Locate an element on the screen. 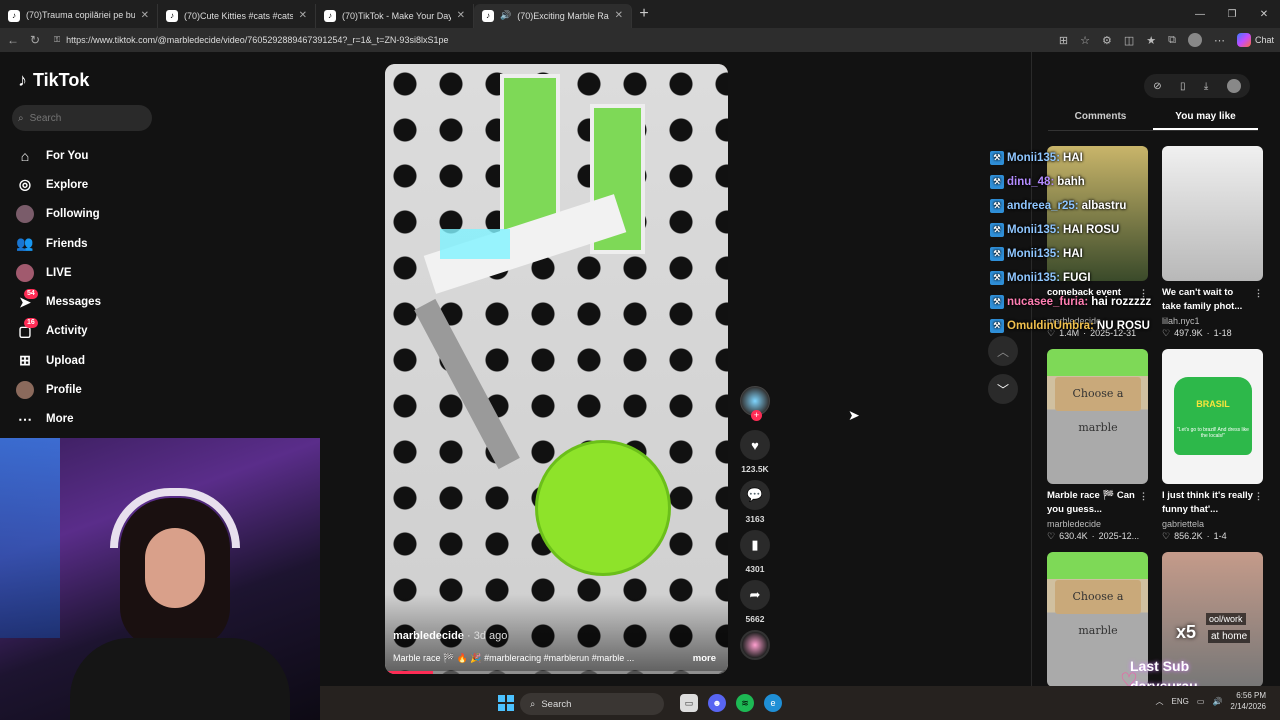 The height and width of the screenshot is (720, 1280). extensions-icon: ⚙ is located at coordinates (1107, 40).